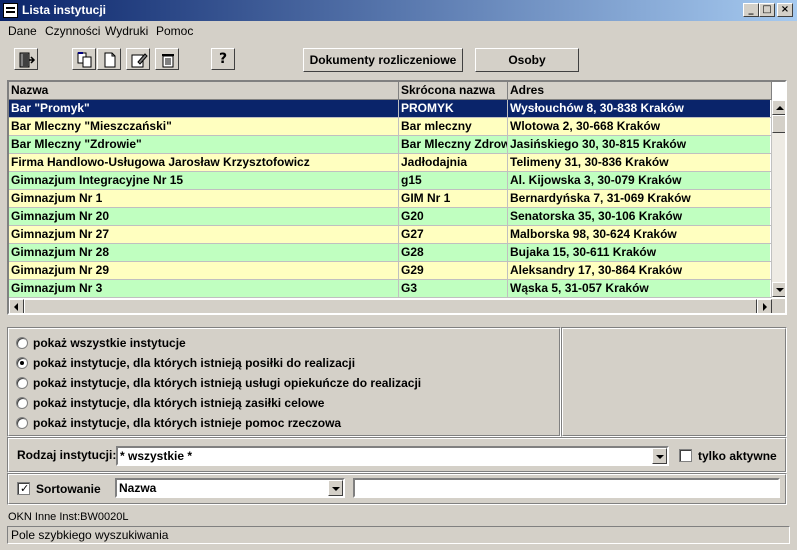  Describe the element at coordinates (453, 271) in the screenshot. I see `table-cell-short-name: G29` at that location.